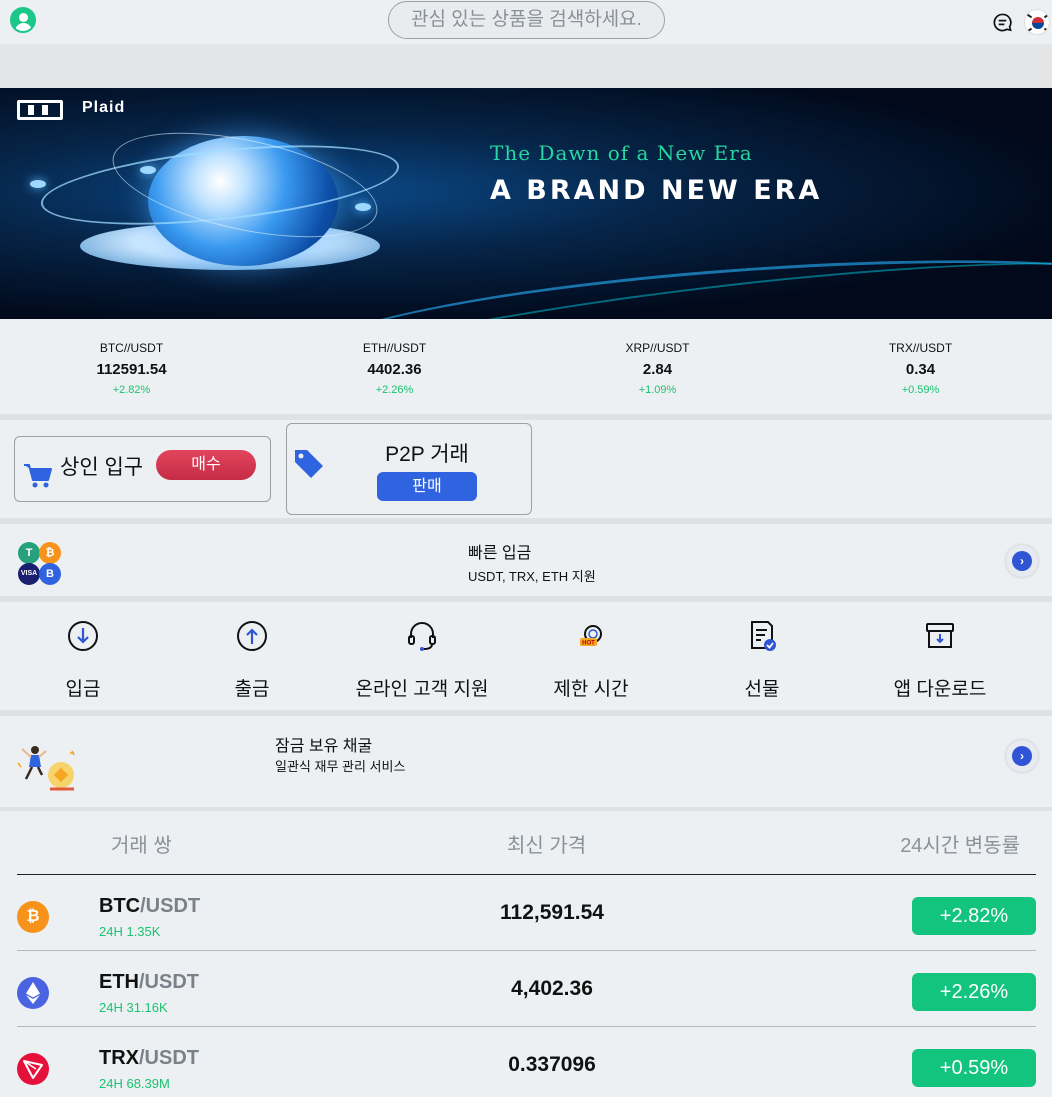  What do you see at coordinates (532, 576) in the screenshot?
I see `quick-deposit-subtitle: USDT, TRX, ETH 지원` at bounding box center [532, 576].